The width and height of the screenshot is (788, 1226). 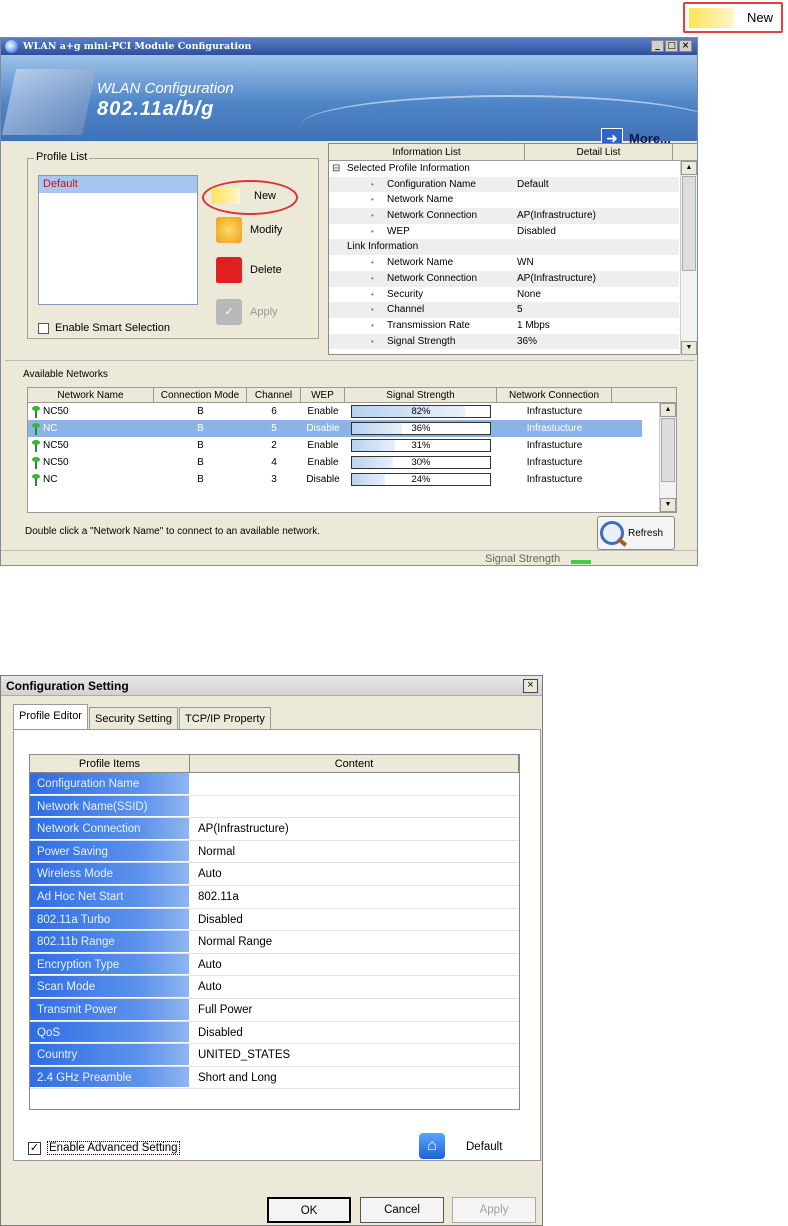 I want to click on network-row: NC B 5 Disable 36% Infrastucture, so click(x=335, y=428).